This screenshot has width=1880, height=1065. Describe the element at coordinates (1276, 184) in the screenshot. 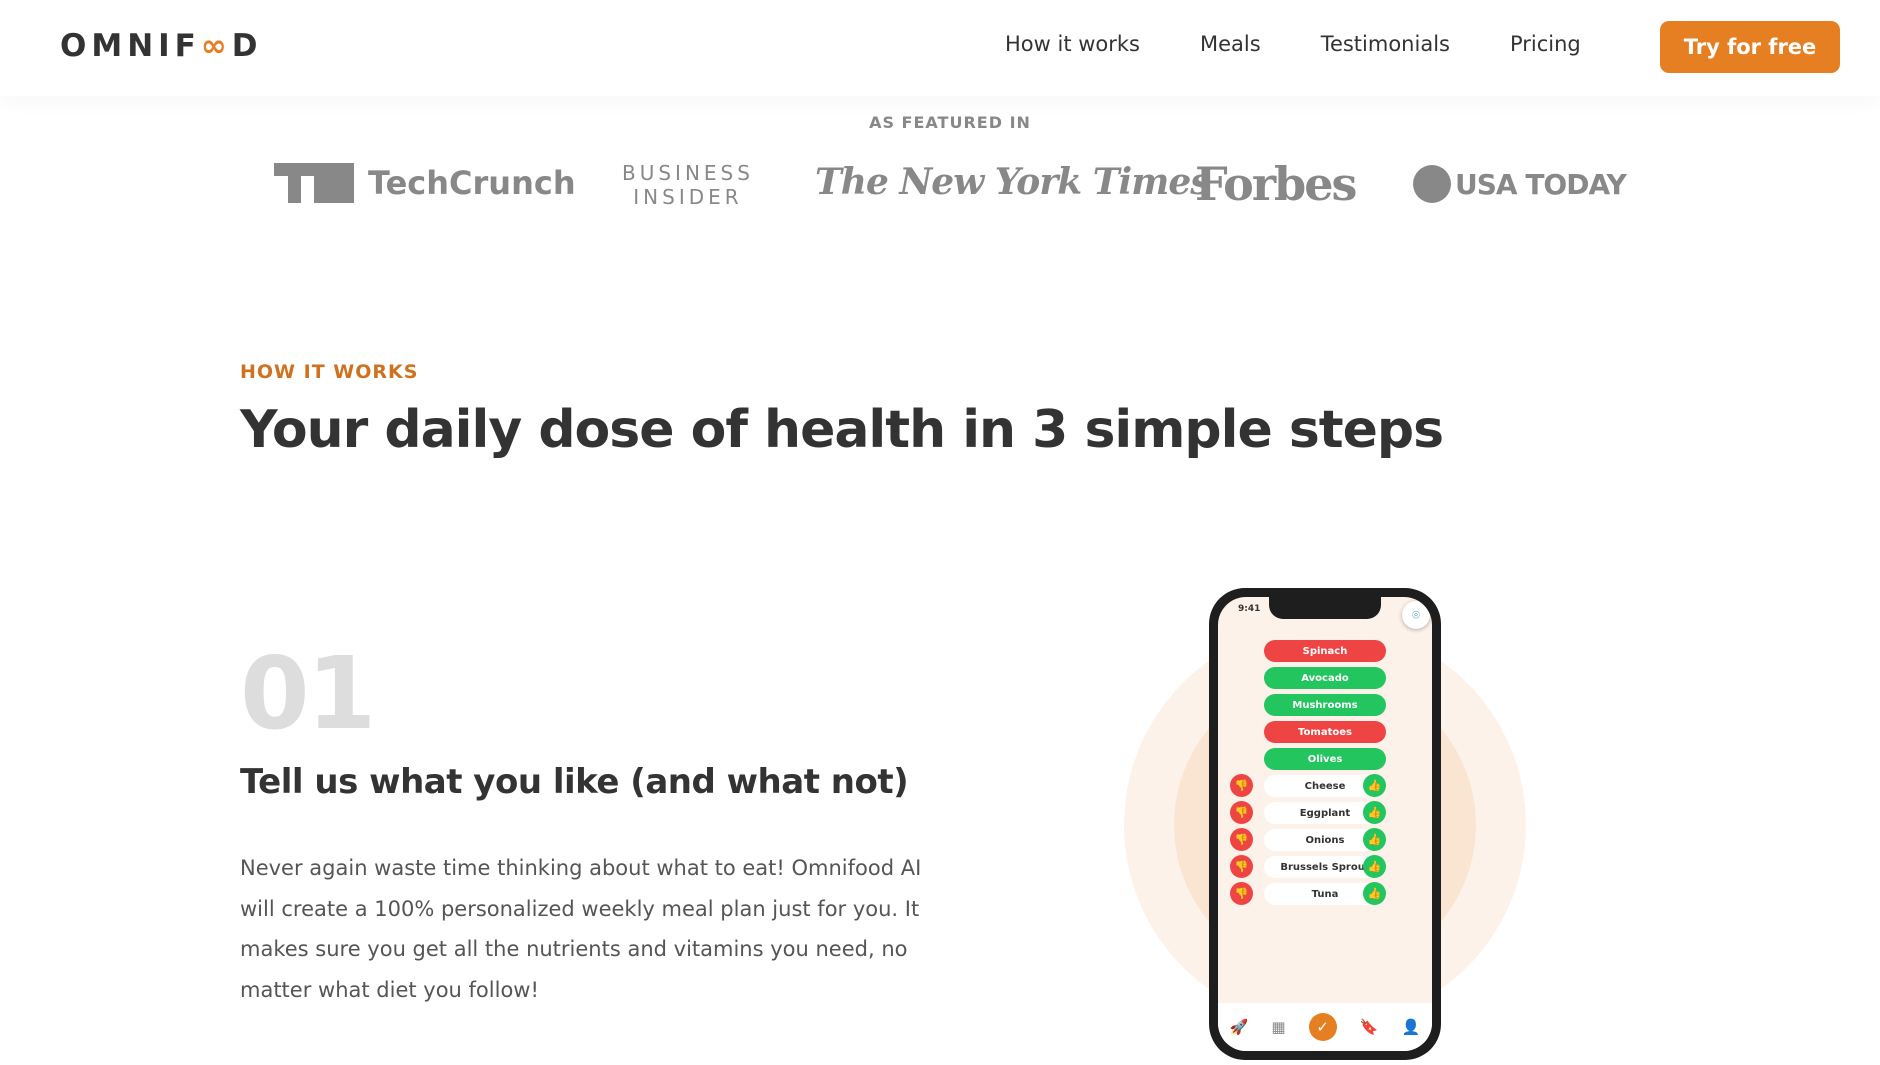

I see `forbes-logo: Forbes` at that location.